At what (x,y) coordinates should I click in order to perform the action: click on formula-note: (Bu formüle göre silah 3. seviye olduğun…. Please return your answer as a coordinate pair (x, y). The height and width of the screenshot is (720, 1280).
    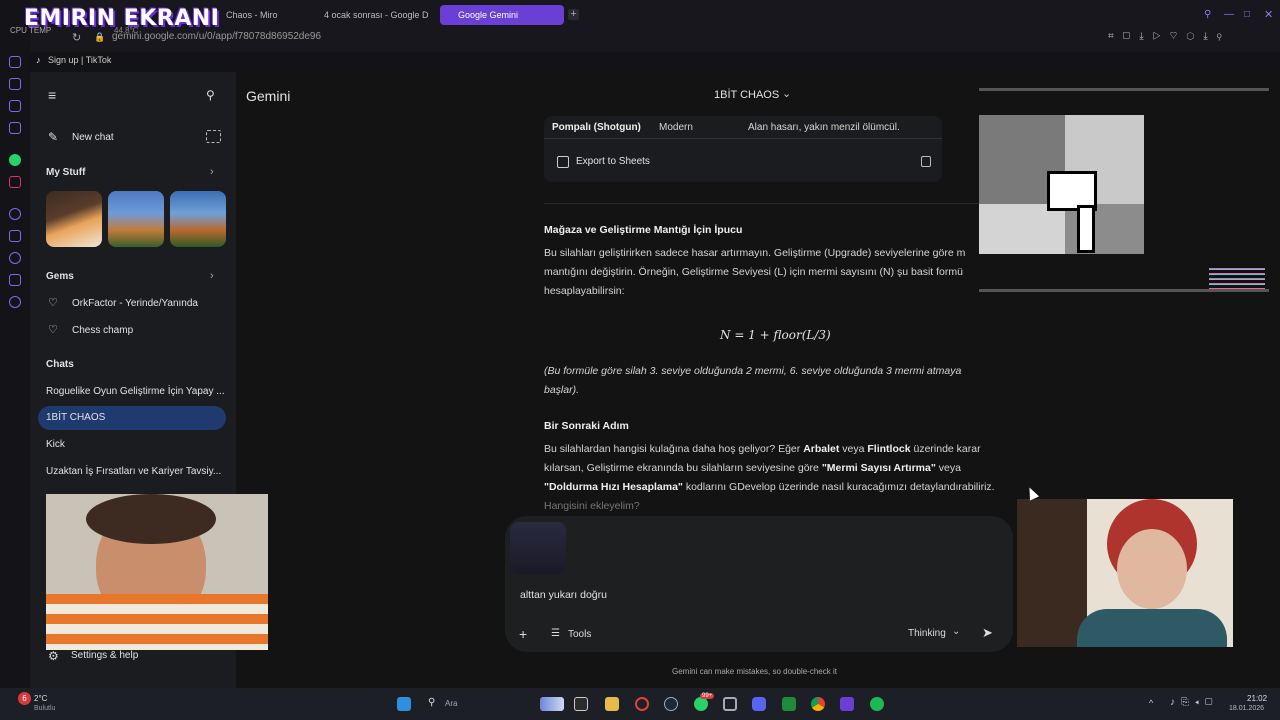
    Looking at the image, I should click on (753, 380).